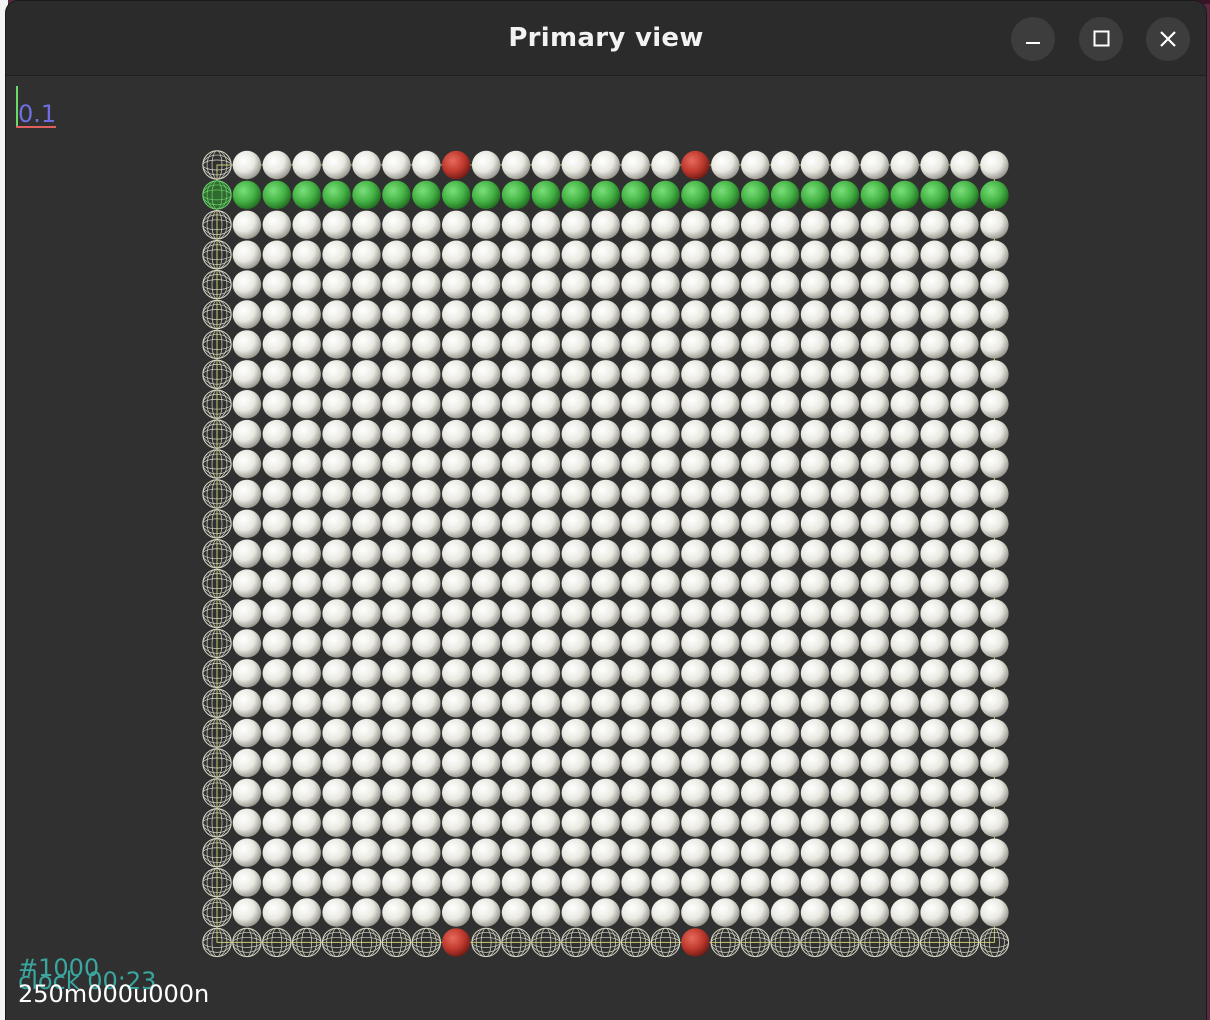  Describe the element at coordinates (845, 195) in the screenshot. I see `highlighted-particle` at that location.